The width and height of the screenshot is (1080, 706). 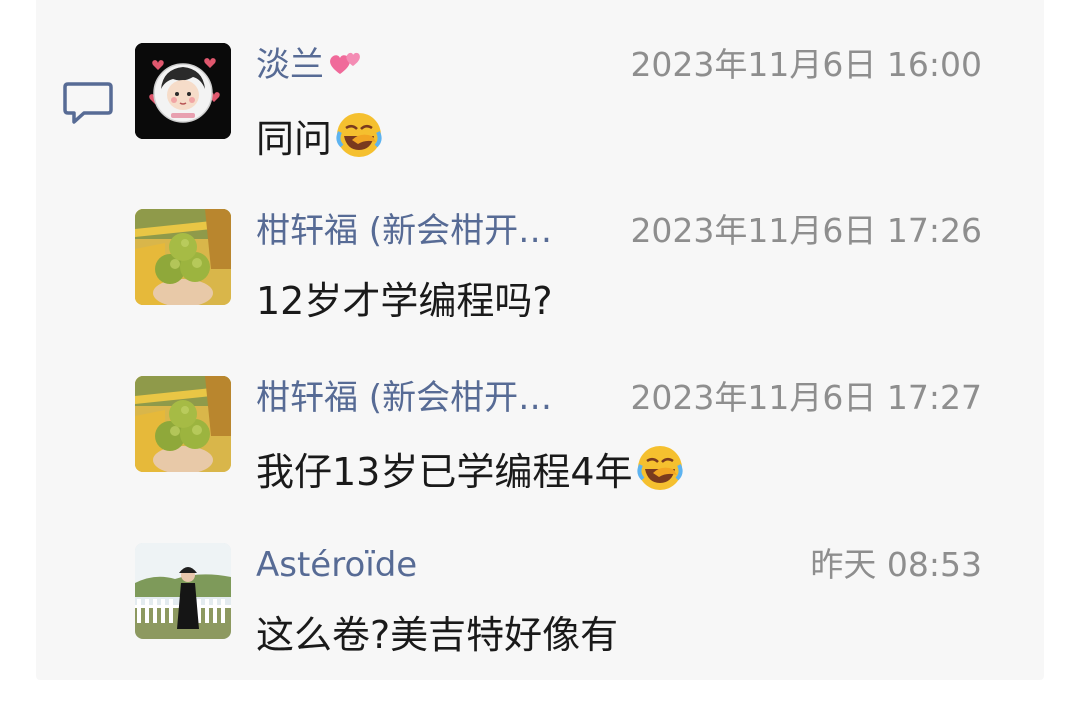 What do you see at coordinates (336, 565) in the screenshot?
I see `comment-author: Astéroïde` at bounding box center [336, 565].